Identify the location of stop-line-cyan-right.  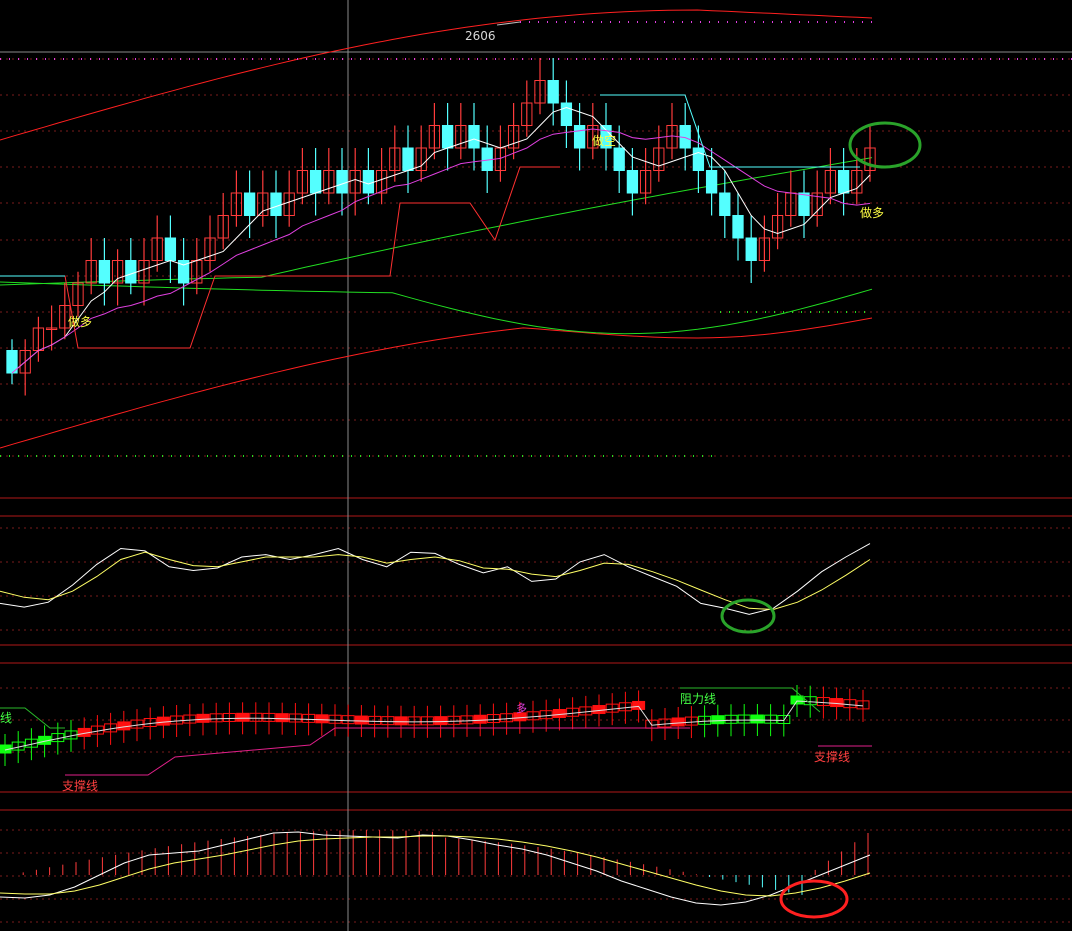
(730, 131).